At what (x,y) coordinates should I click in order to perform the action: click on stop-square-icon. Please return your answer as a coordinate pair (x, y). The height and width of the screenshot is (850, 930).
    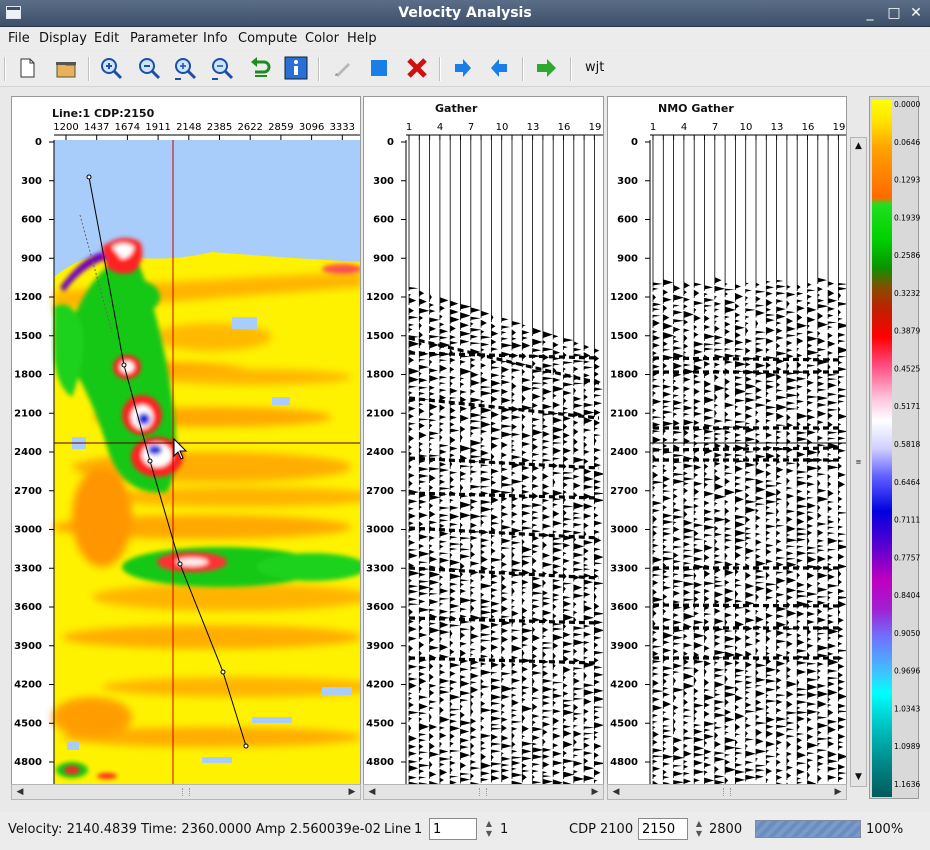
    Looking at the image, I should click on (379, 68).